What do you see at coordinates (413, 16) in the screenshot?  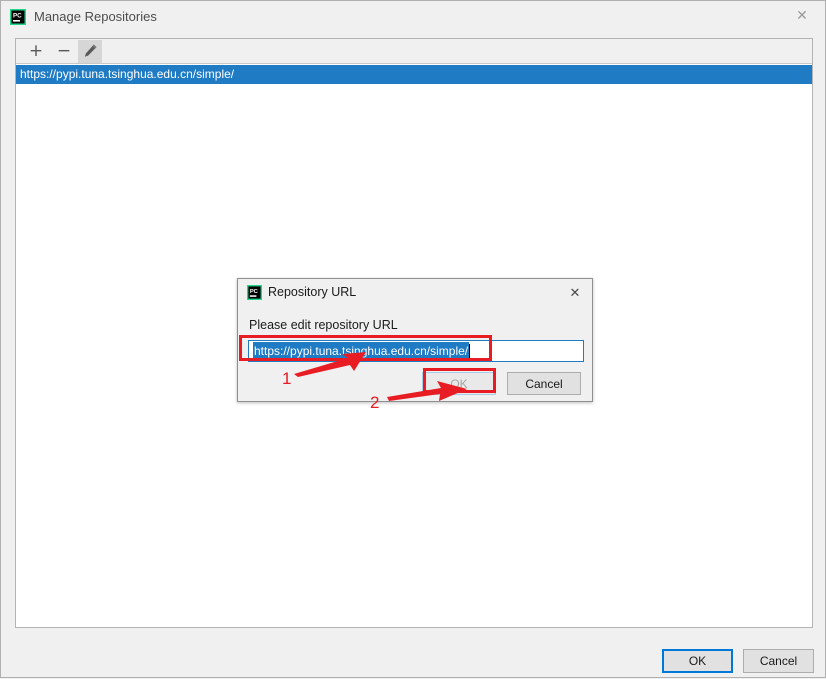 I see `window-titlebar: PC Manage Repositories ✕` at bounding box center [413, 16].